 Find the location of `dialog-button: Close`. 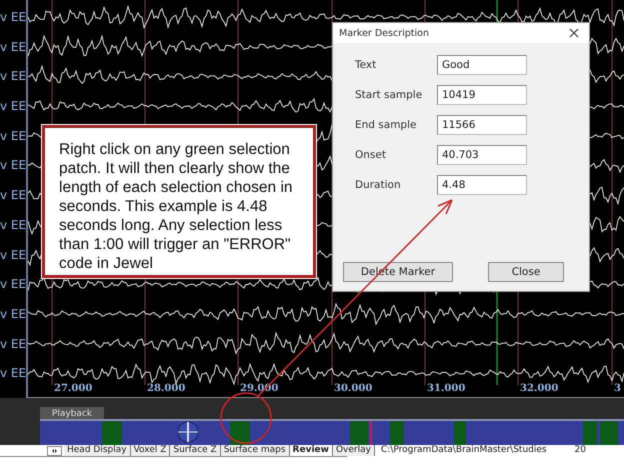

dialog-button: Close is located at coordinates (526, 272).